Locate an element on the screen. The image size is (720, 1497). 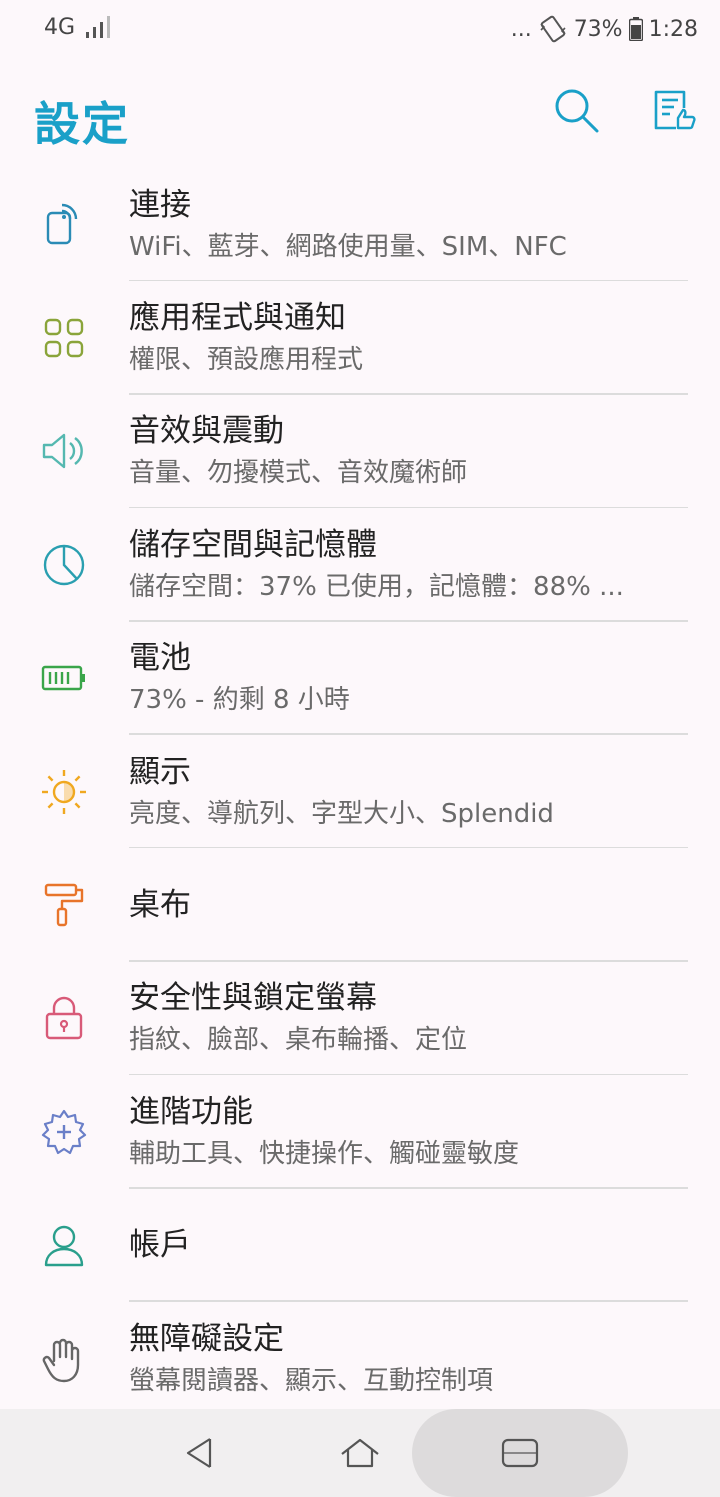
settings-item-battery: 電池 73% - 約剩 8 小時 is located at coordinates (360, 678).